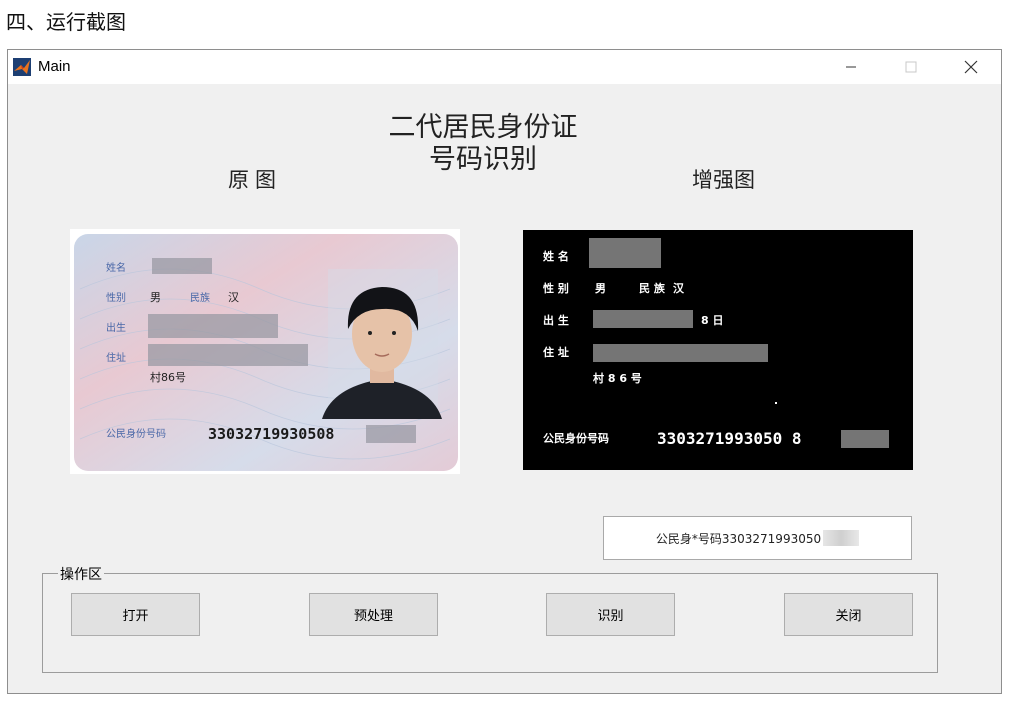 This screenshot has width=1016, height=704. Describe the element at coordinates (66, 22) in the screenshot. I see `page-heading: 四、运行截图` at that location.